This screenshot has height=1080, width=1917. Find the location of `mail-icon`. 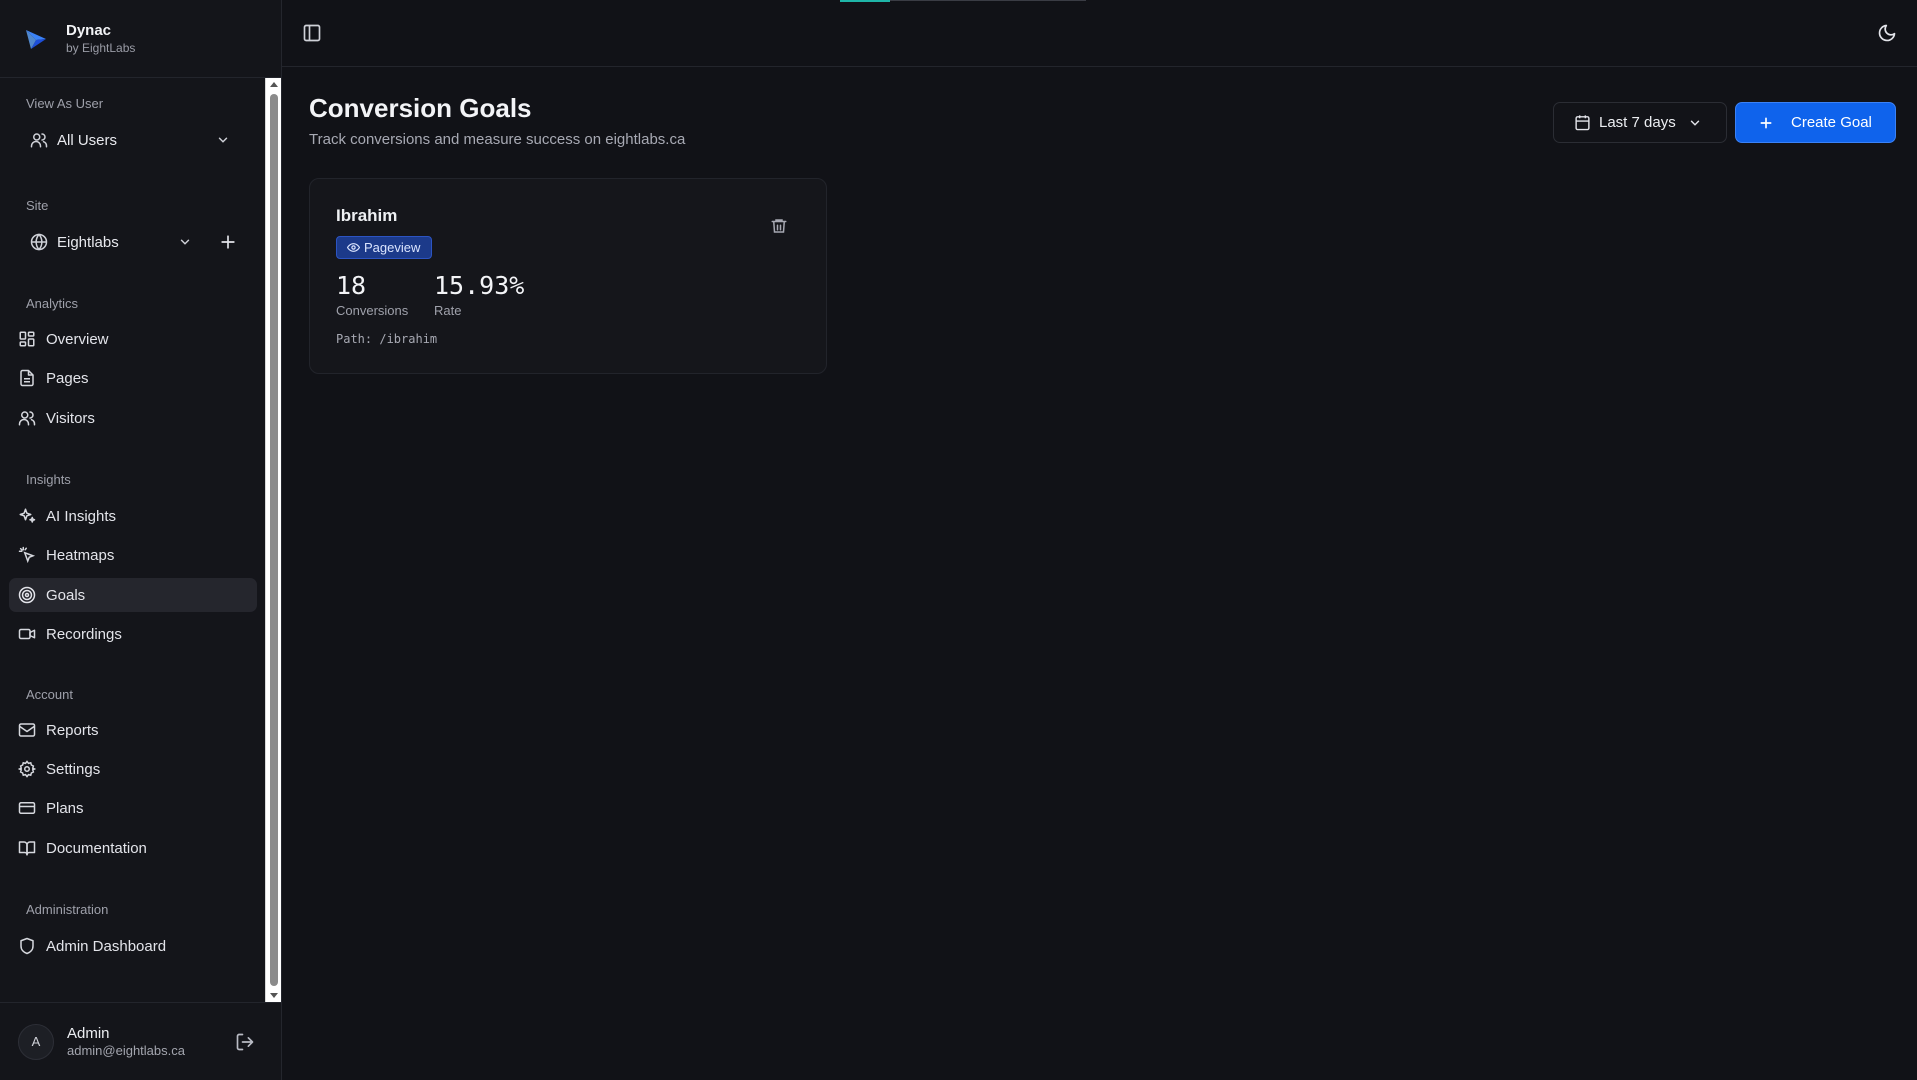

mail-icon is located at coordinates (27, 730).